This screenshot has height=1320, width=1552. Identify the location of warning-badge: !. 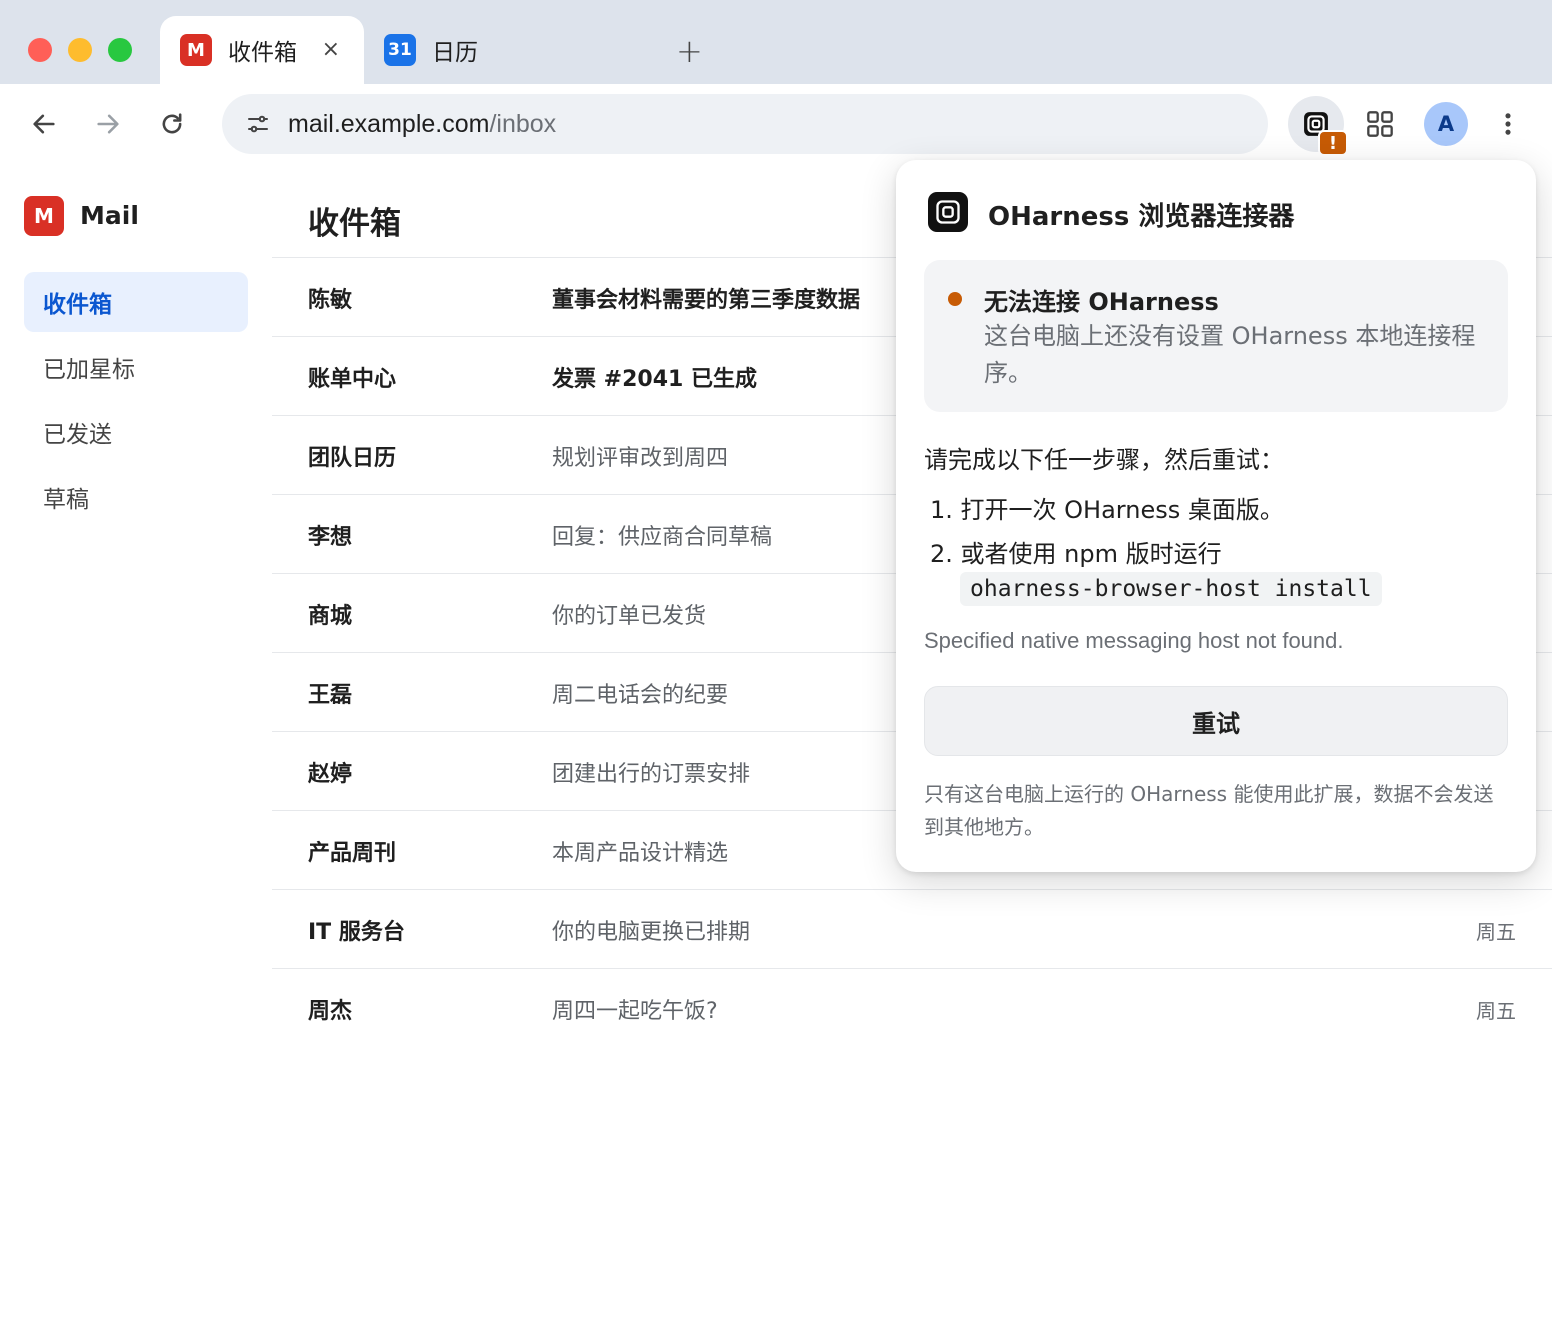
(1333, 143).